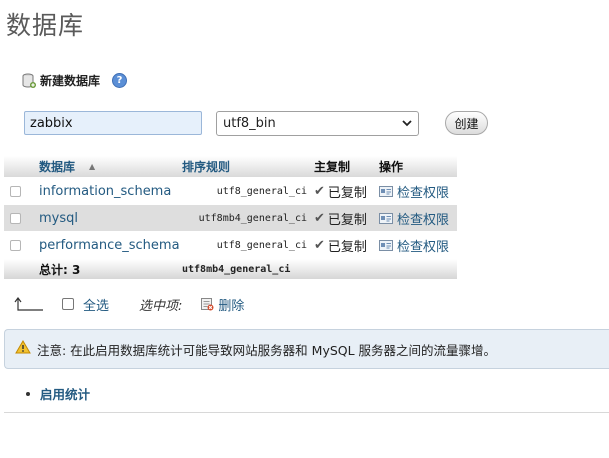  What do you see at coordinates (236, 269) in the screenshot?
I see `footer-collation: utf8mb4_general_ci` at bounding box center [236, 269].